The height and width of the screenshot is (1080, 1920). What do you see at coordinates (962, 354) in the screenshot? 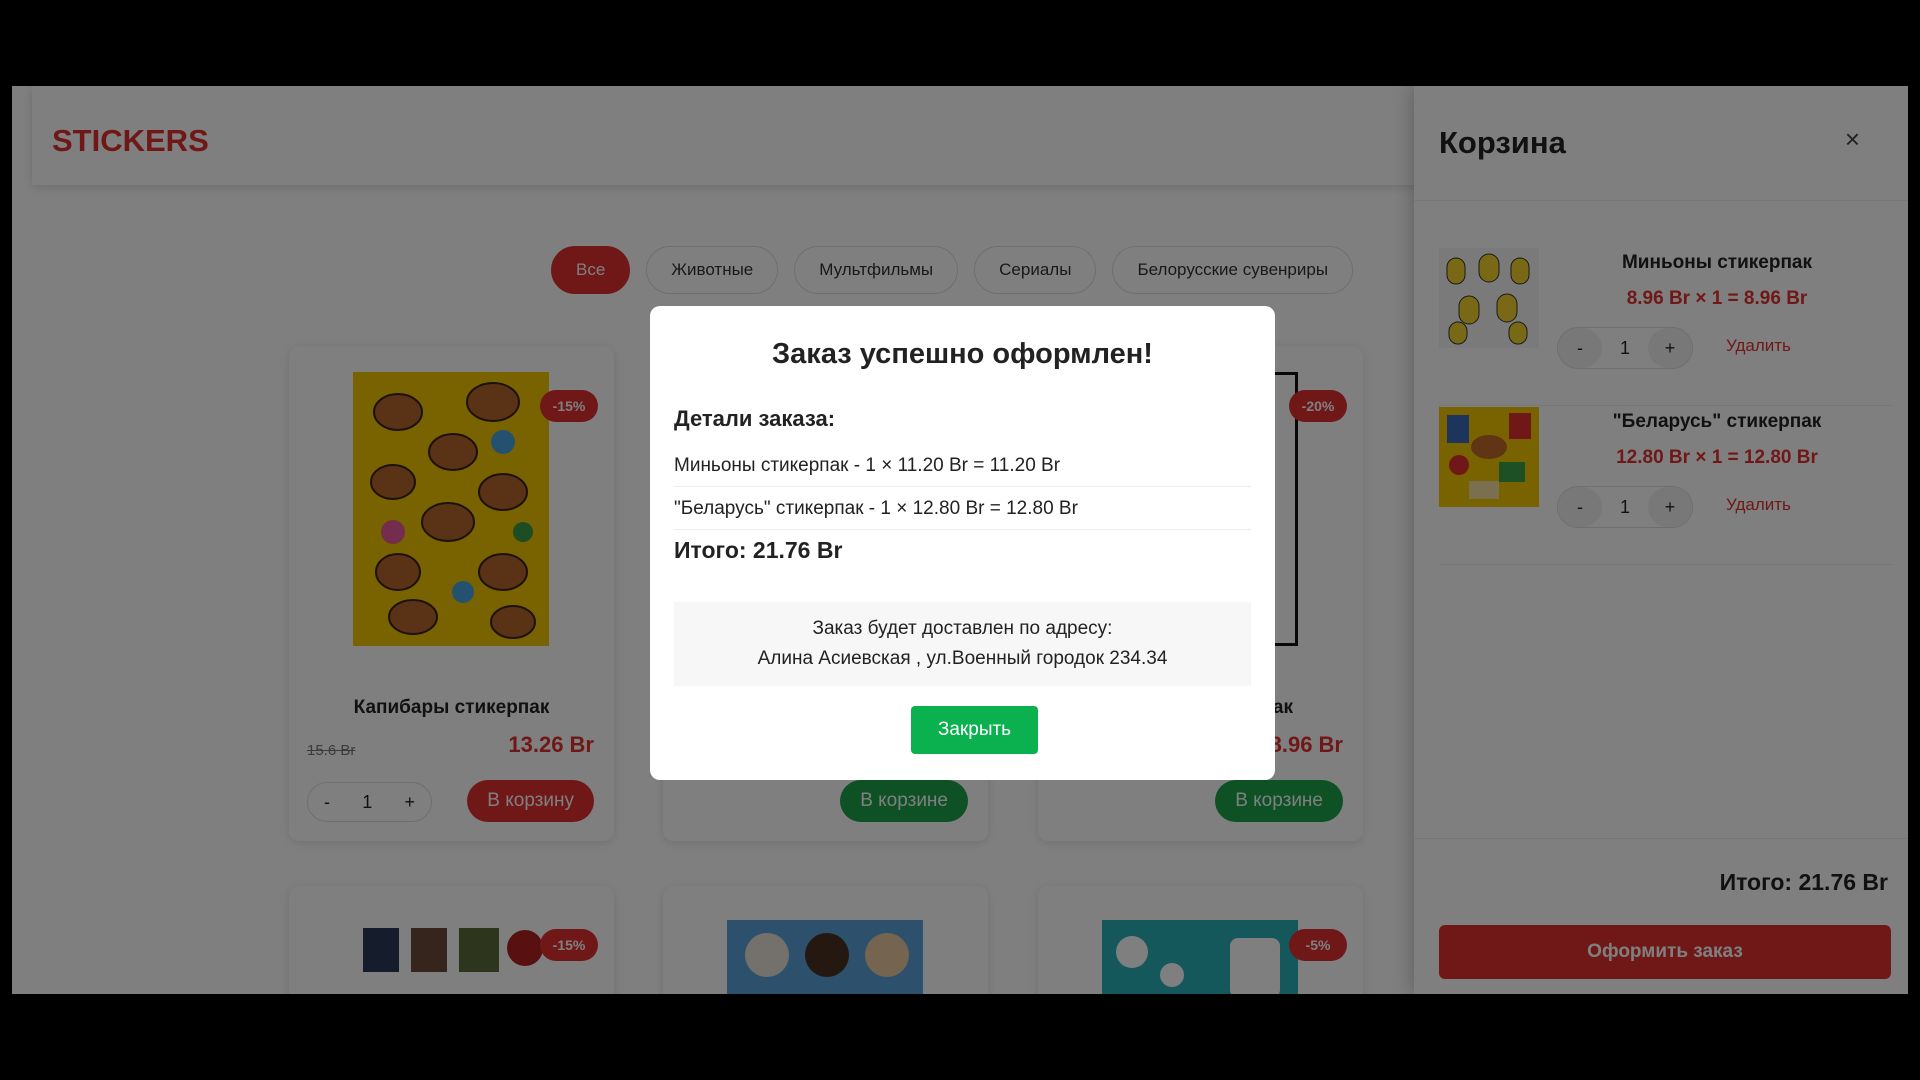
I see `modal-title: Заказ успешно оформлен!` at bounding box center [962, 354].